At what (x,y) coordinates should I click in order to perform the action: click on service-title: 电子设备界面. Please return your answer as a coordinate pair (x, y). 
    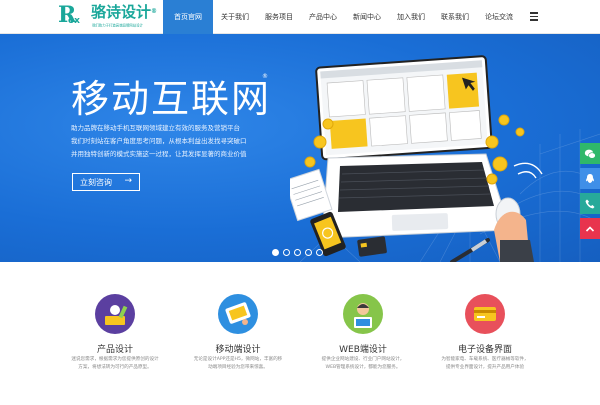
    Looking at the image, I should click on (484, 350).